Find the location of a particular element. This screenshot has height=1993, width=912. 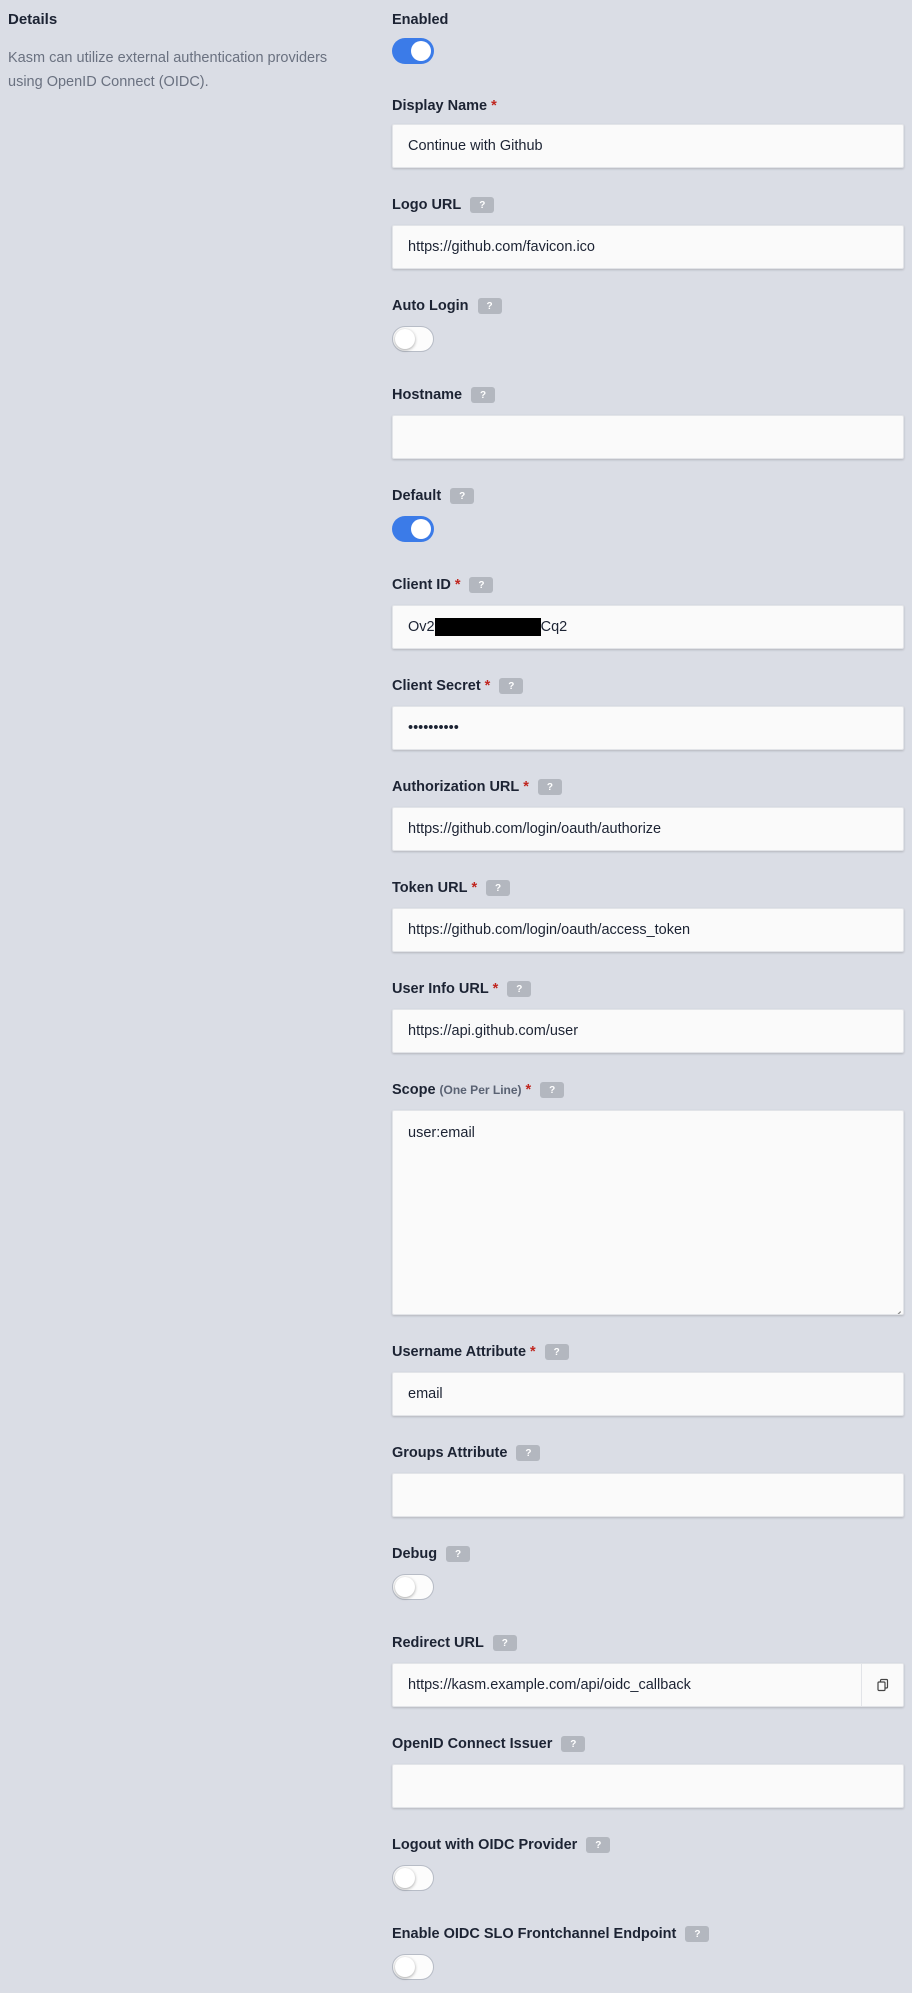

scope-label: Scope (One Per Line) *? is located at coordinates (478, 1090).